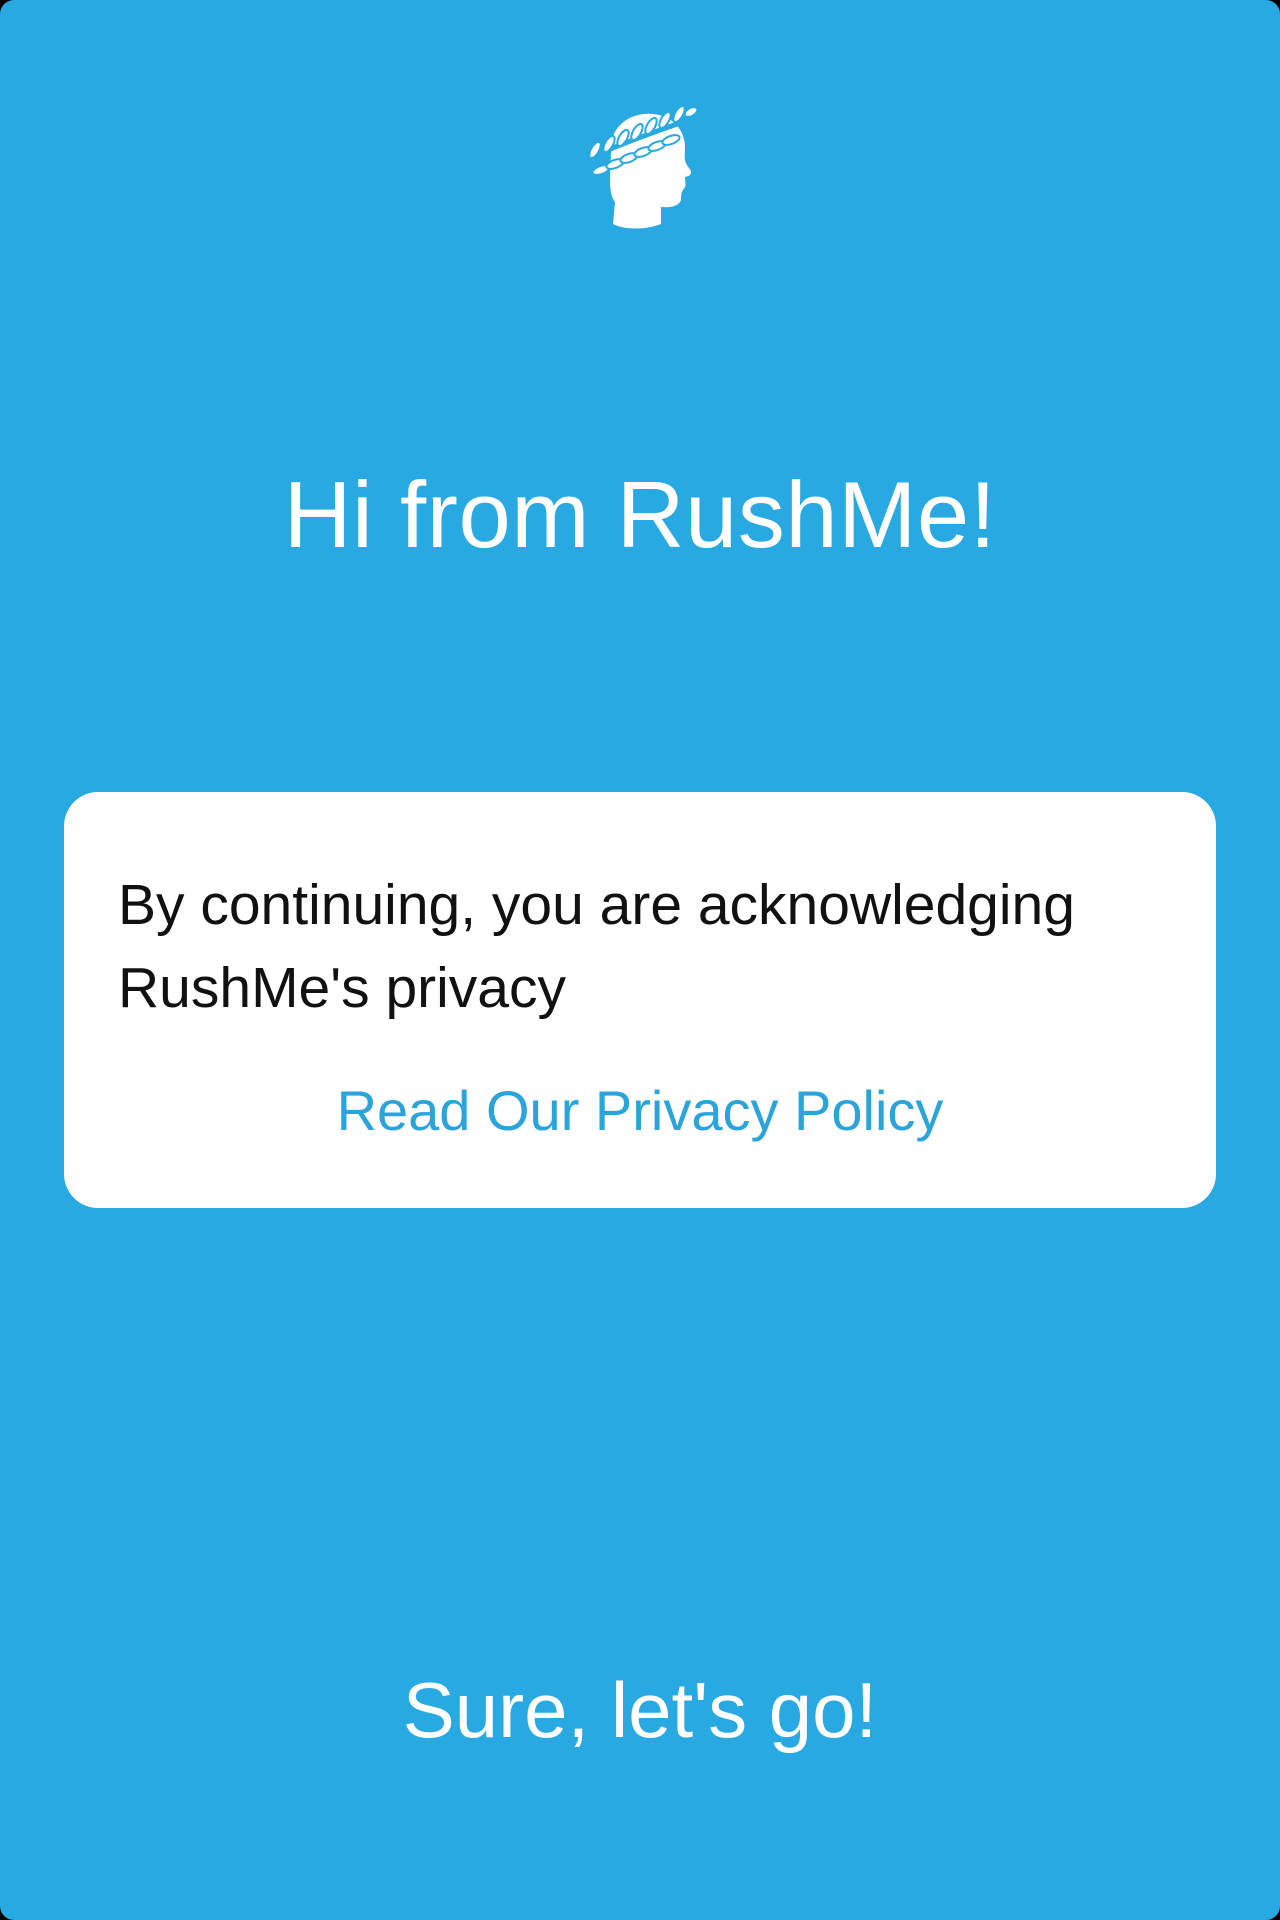 The width and height of the screenshot is (1280, 1920). I want to click on laurel-head-icon, so click(640, 166).